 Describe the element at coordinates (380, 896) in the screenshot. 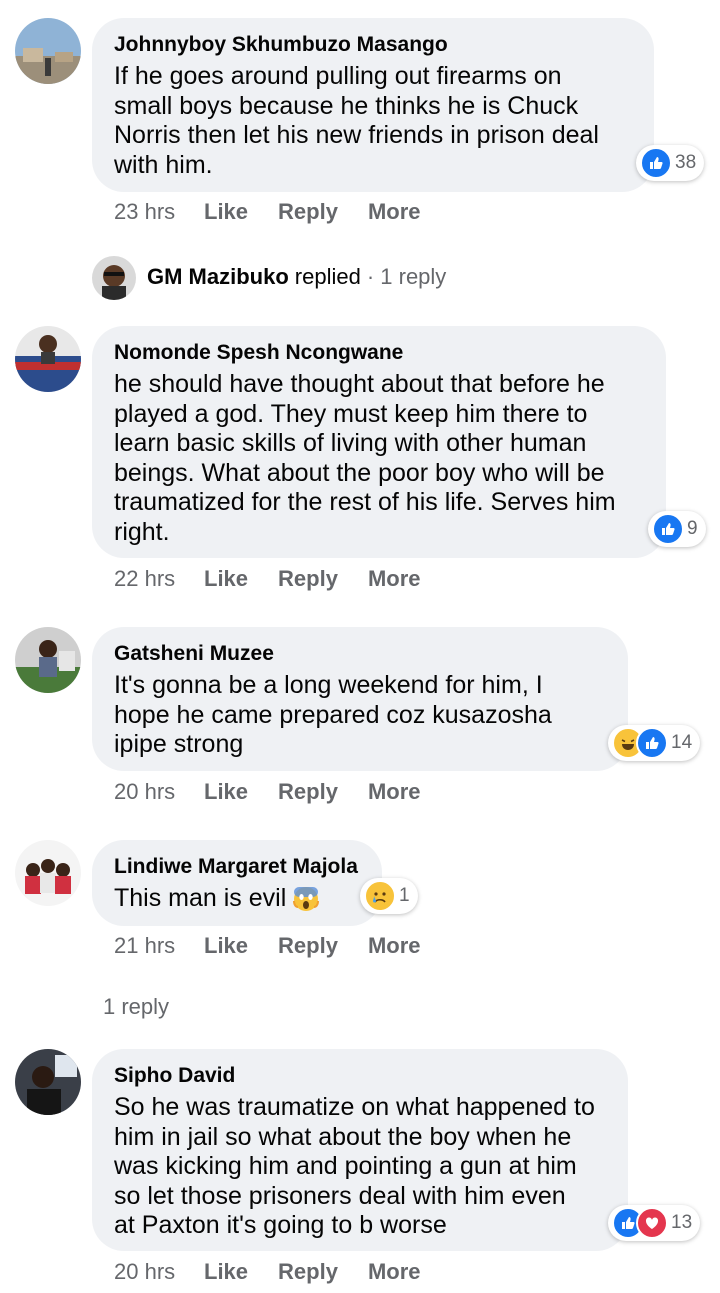

I see `sad-icon` at that location.